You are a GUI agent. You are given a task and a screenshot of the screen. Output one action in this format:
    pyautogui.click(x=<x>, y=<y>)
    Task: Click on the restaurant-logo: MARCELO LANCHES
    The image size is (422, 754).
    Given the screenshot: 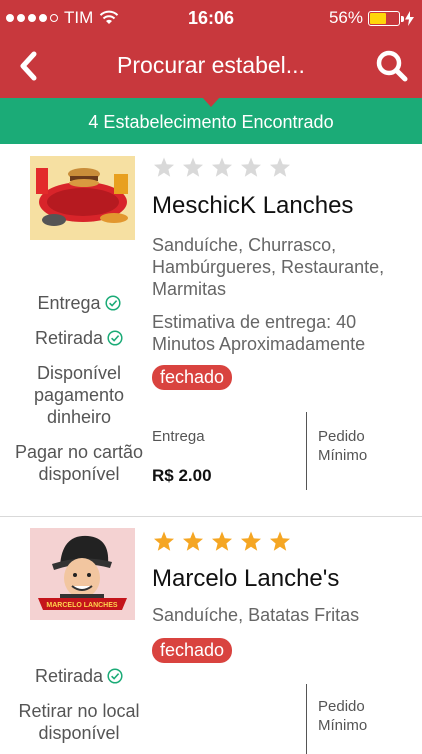 What is the action you would take?
    pyautogui.click(x=82, y=574)
    